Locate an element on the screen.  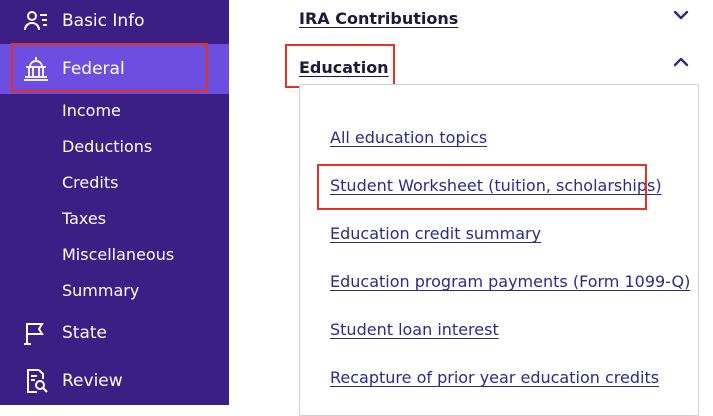
nav-basic-info-label: Basic Info is located at coordinates (103, 21).